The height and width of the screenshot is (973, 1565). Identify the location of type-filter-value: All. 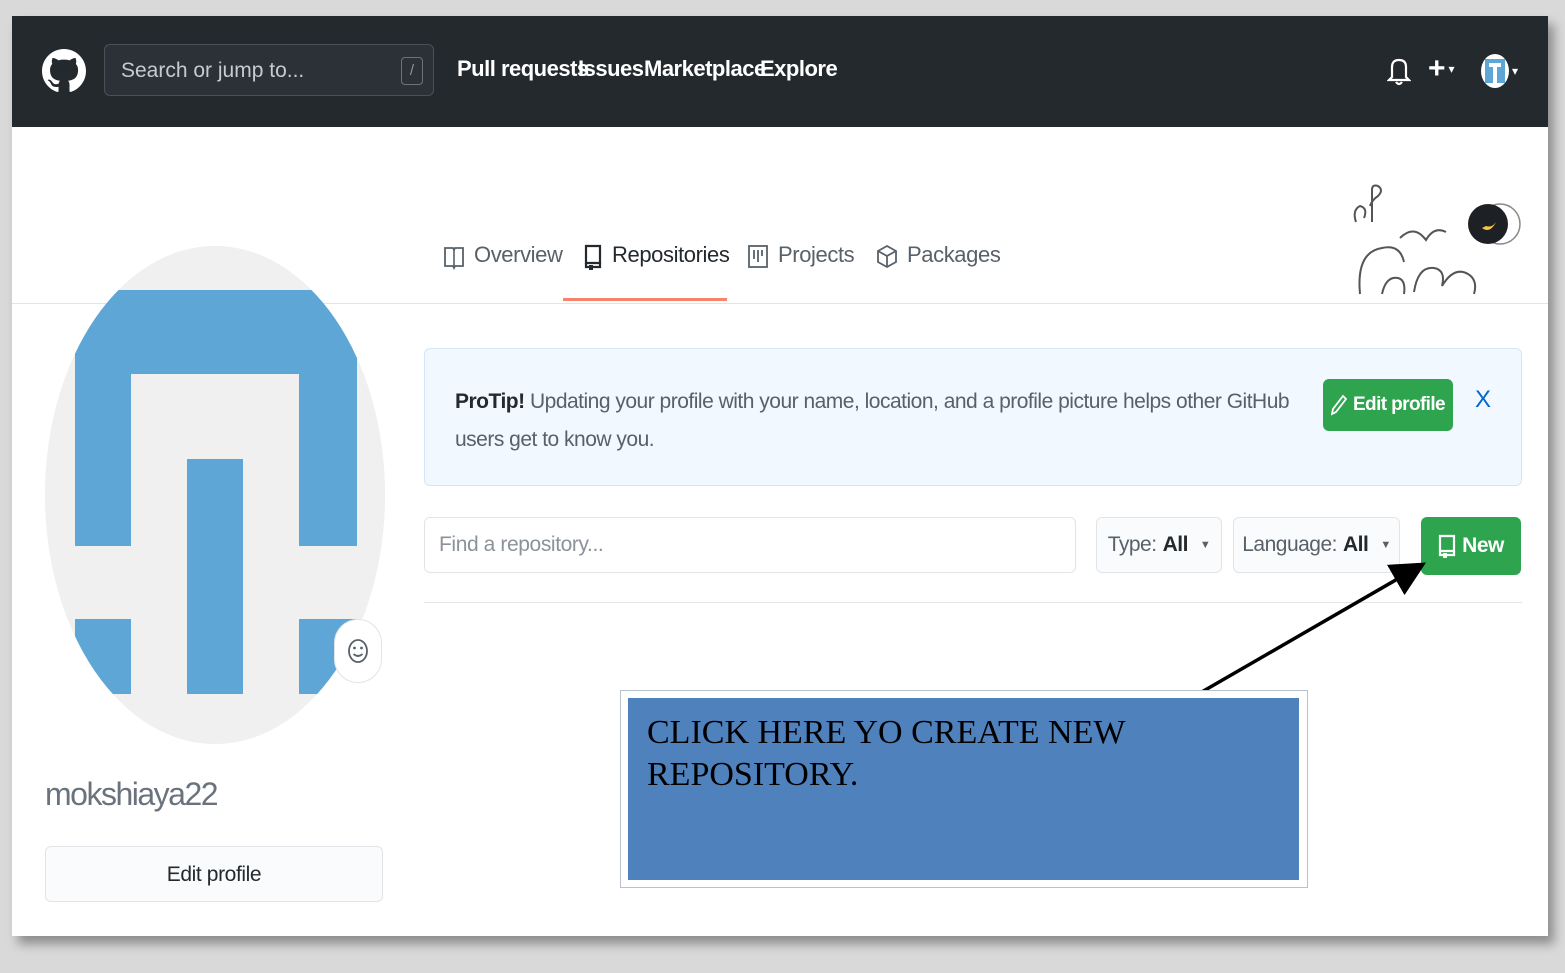
(1175, 544).